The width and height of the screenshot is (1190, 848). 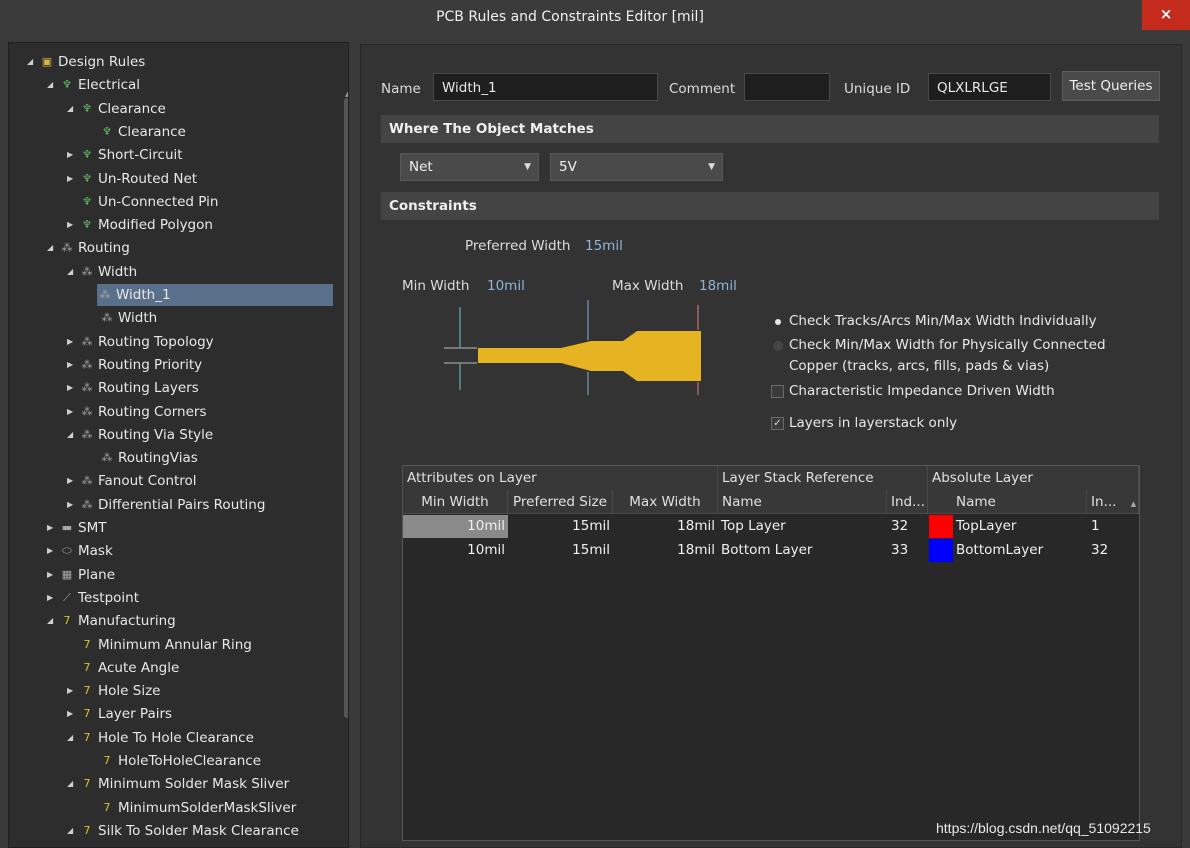 I want to click on col-max-width: Max Width, so click(x=665, y=502).